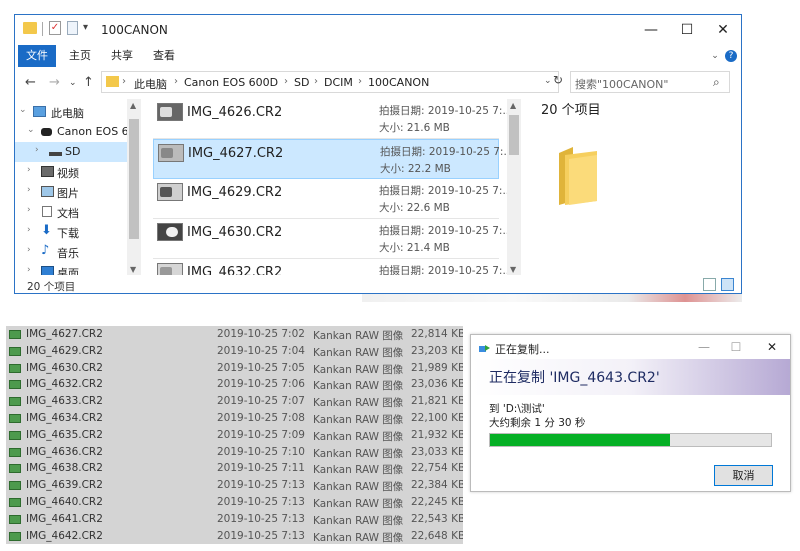 The width and height of the screenshot is (800, 551). What do you see at coordinates (64, 485) in the screenshot?
I see `file-name: IMG_4639.CR2` at bounding box center [64, 485].